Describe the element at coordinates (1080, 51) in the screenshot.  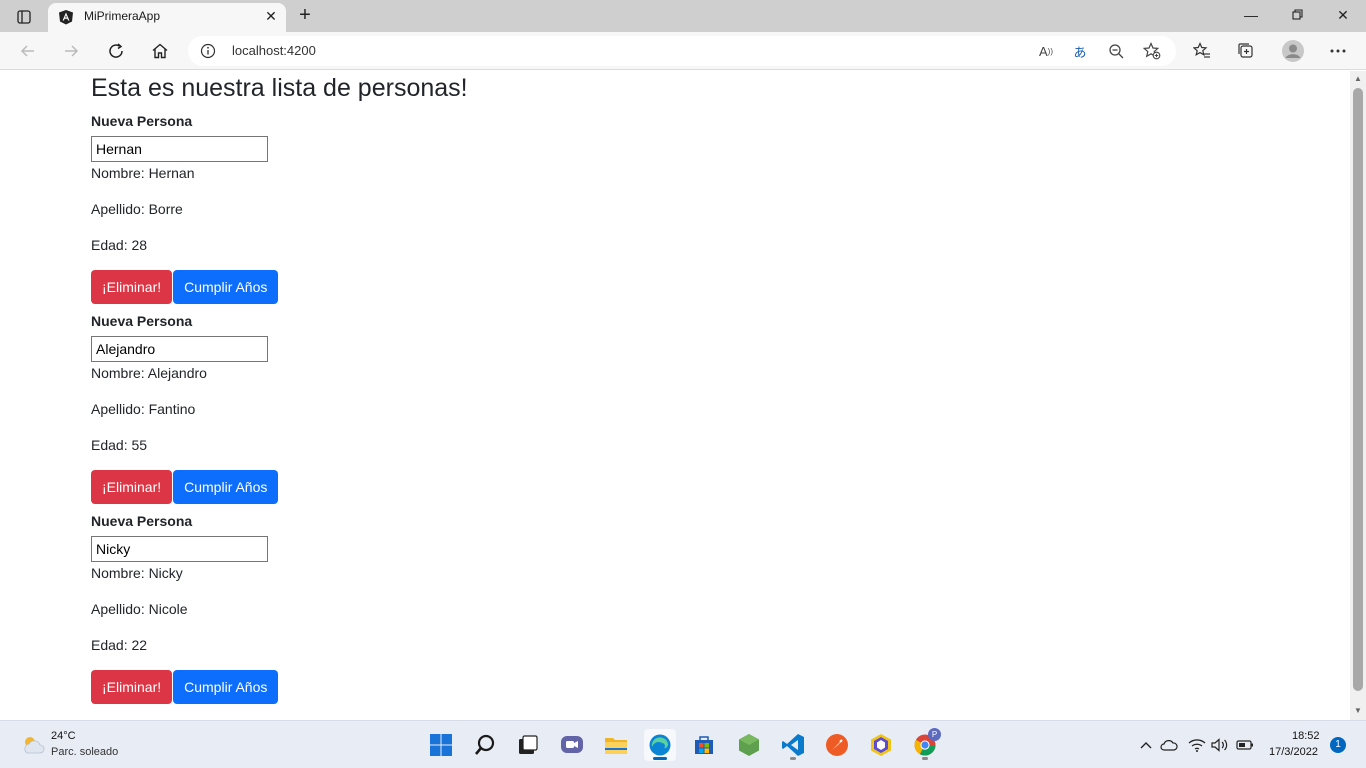
I see `translate-icon: あ` at that location.